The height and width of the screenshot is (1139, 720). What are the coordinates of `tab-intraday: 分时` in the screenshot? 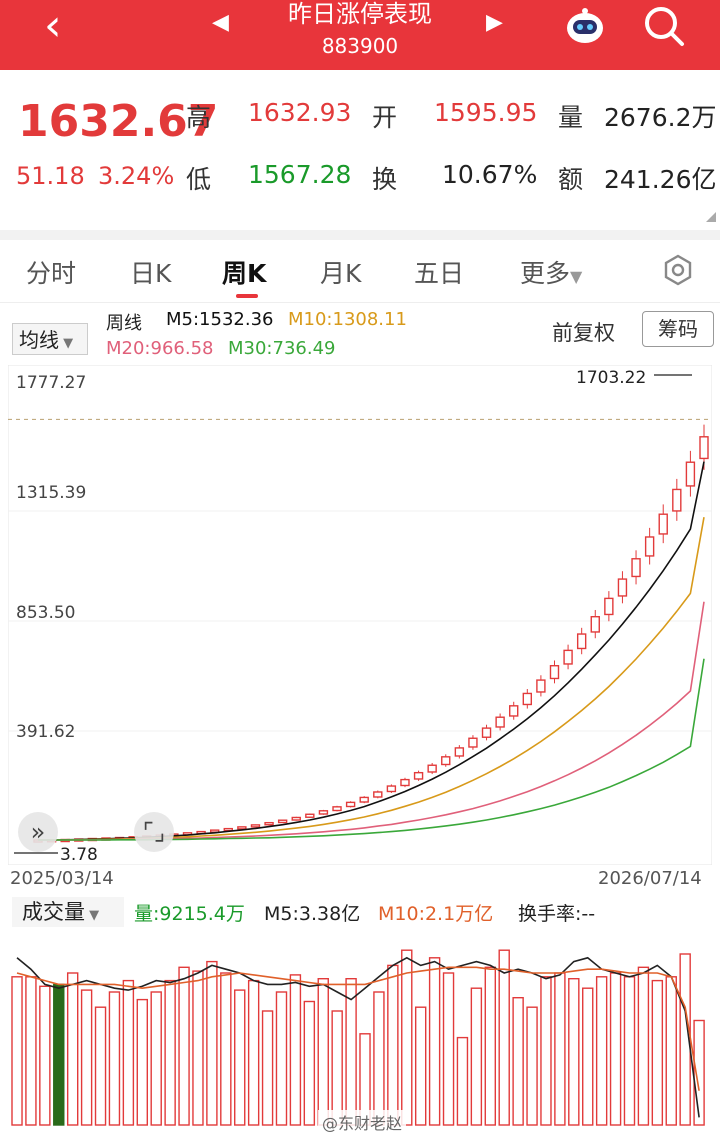 It's located at (51, 272).